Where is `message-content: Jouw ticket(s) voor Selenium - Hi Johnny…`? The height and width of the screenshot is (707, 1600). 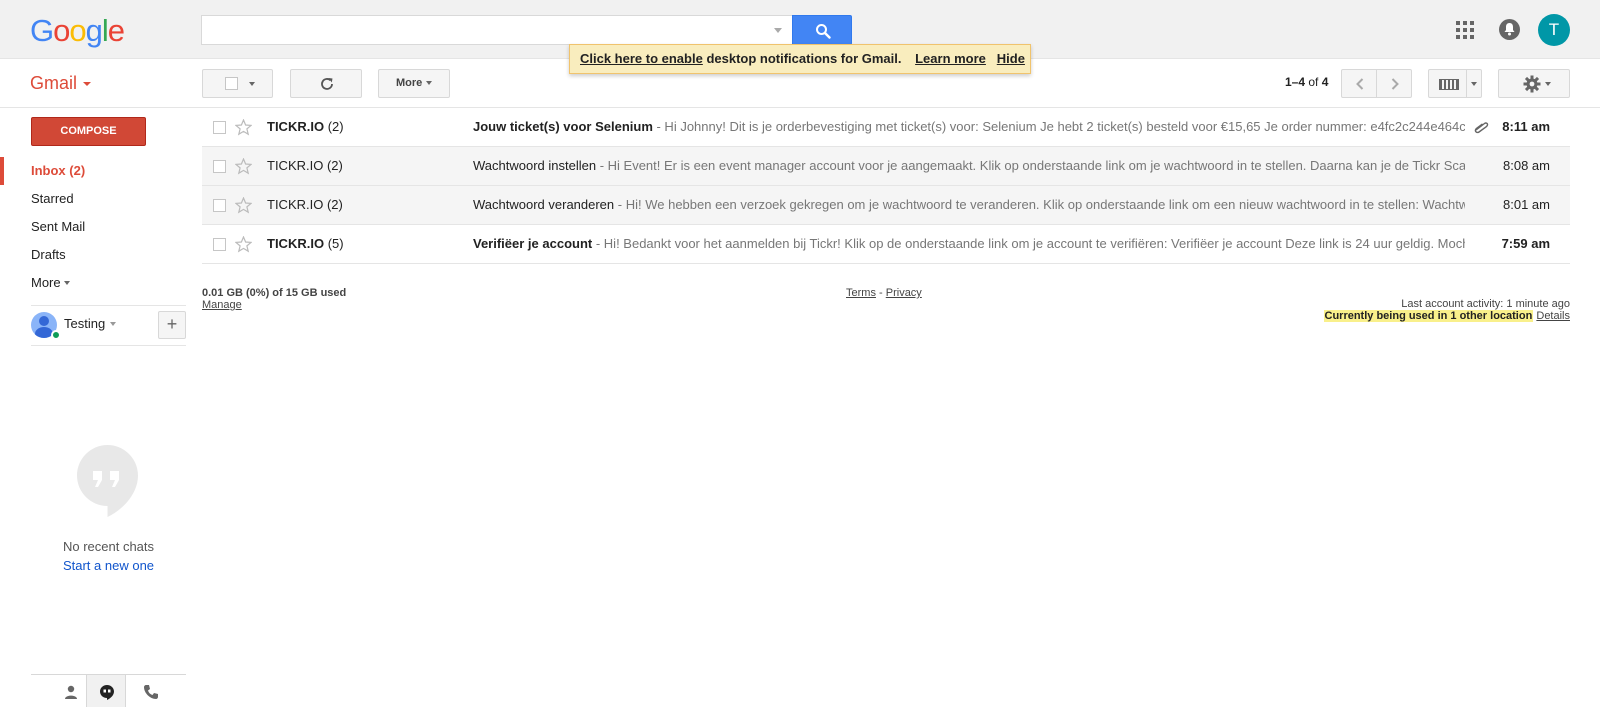 message-content: Jouw ticket(s) voor Selenium - Hi Johnny… is located at coordinates (969, 127).